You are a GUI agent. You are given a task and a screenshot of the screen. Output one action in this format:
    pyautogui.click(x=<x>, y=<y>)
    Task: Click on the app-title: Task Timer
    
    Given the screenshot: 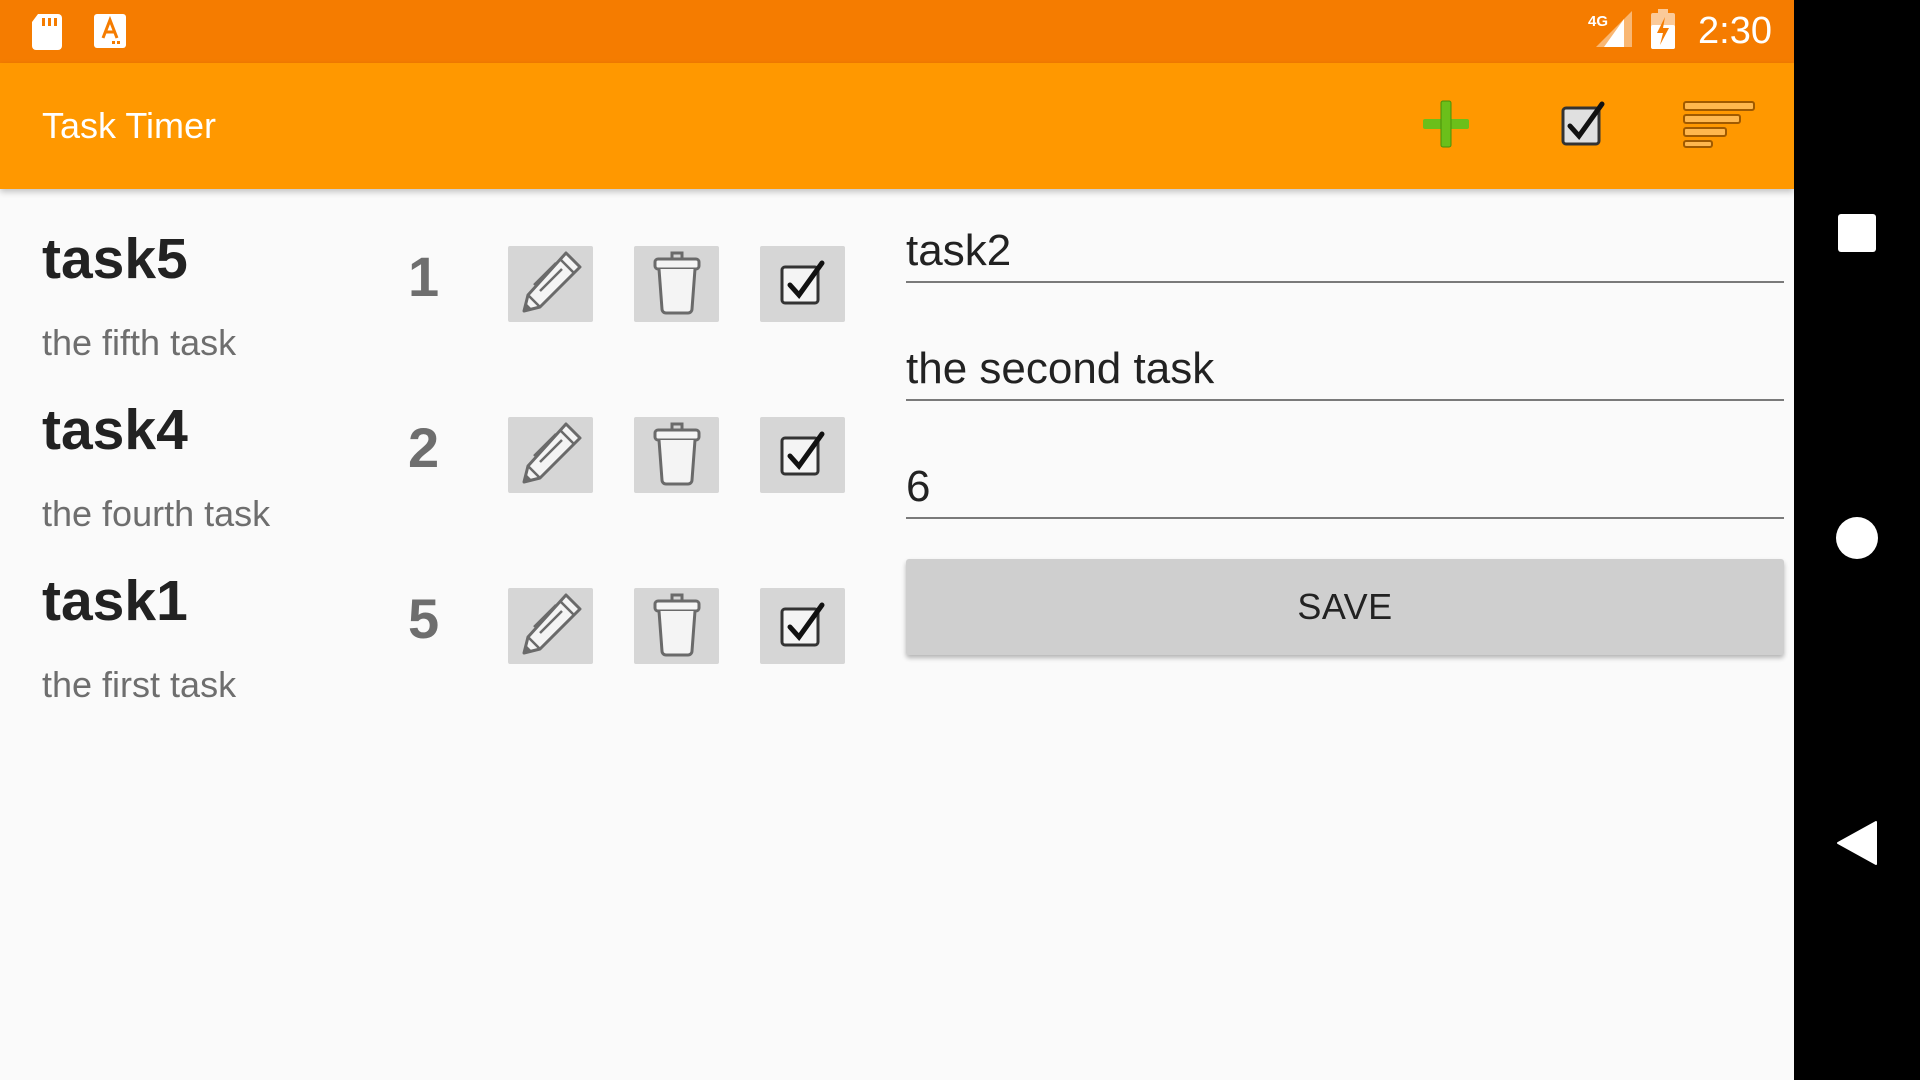 What is the action you would take?
    pyautogui.click(x=129, y=125)
    